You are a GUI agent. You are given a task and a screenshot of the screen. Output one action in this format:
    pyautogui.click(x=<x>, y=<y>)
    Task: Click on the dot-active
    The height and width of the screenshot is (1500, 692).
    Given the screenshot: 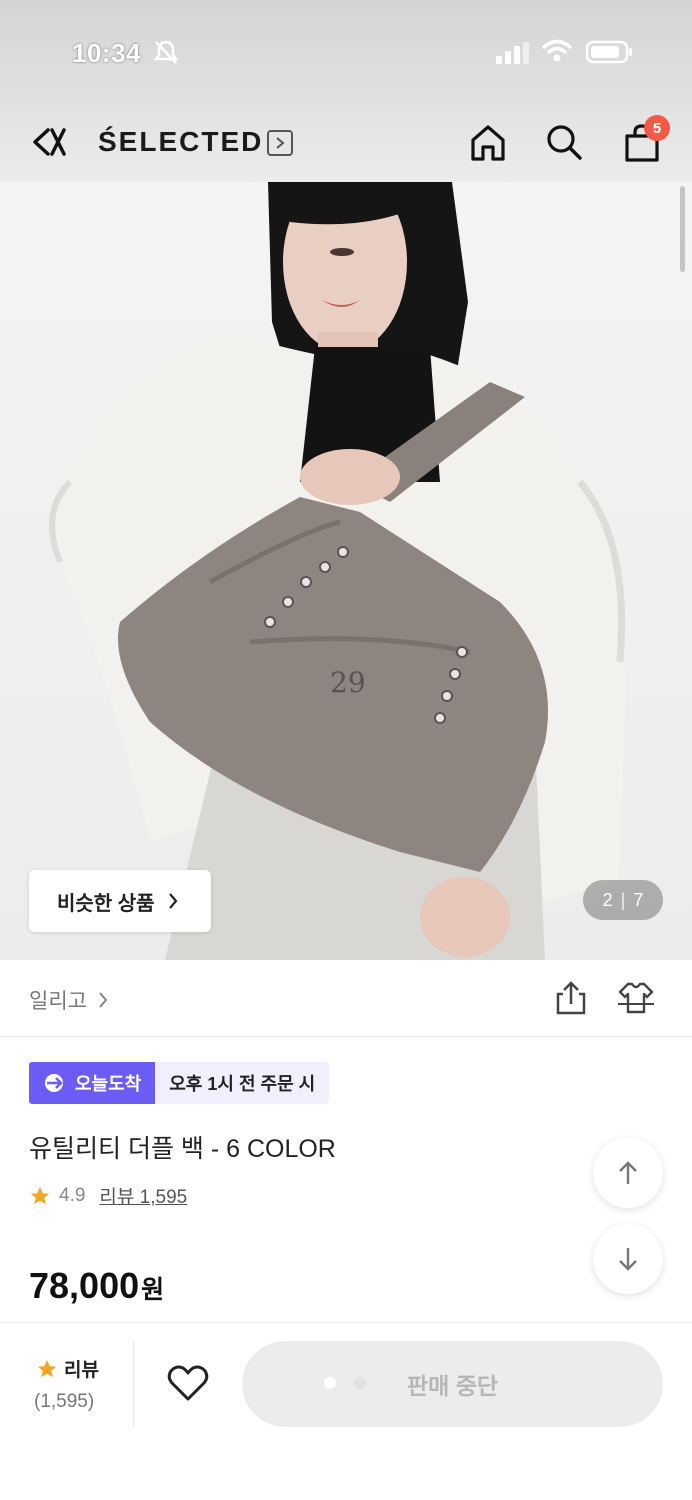 What is the action you would take?
    pyautogui.click(x=330, y=1383)
    